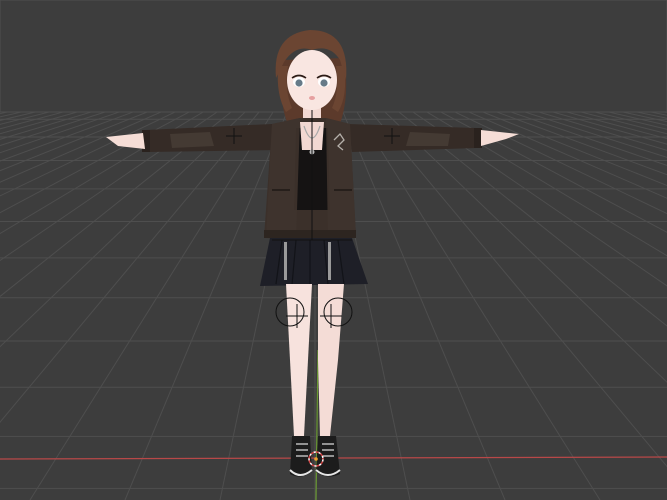  I want to click on right-iris, so click(324, 83).